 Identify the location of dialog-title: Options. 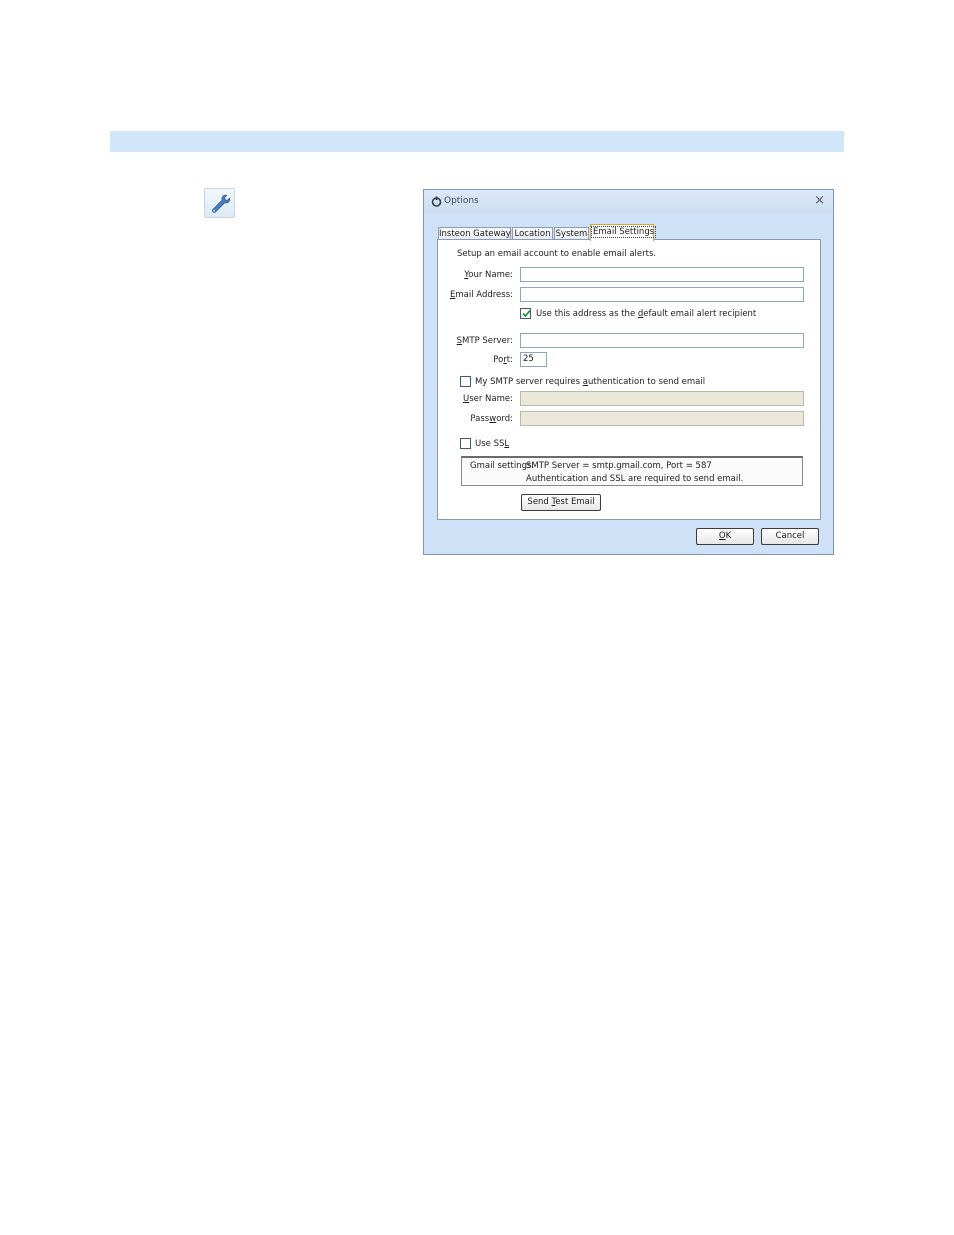
(461, 201).